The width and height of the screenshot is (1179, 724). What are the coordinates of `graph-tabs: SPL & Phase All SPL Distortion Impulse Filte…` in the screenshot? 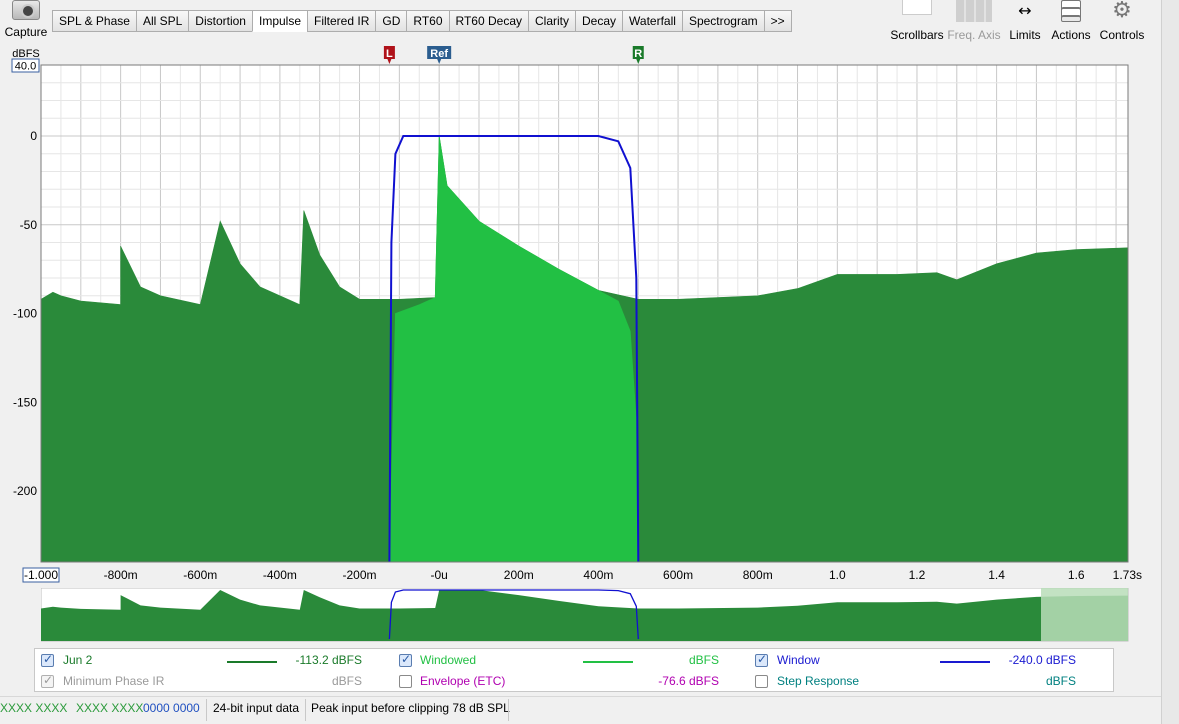 It's located at (422, 21).